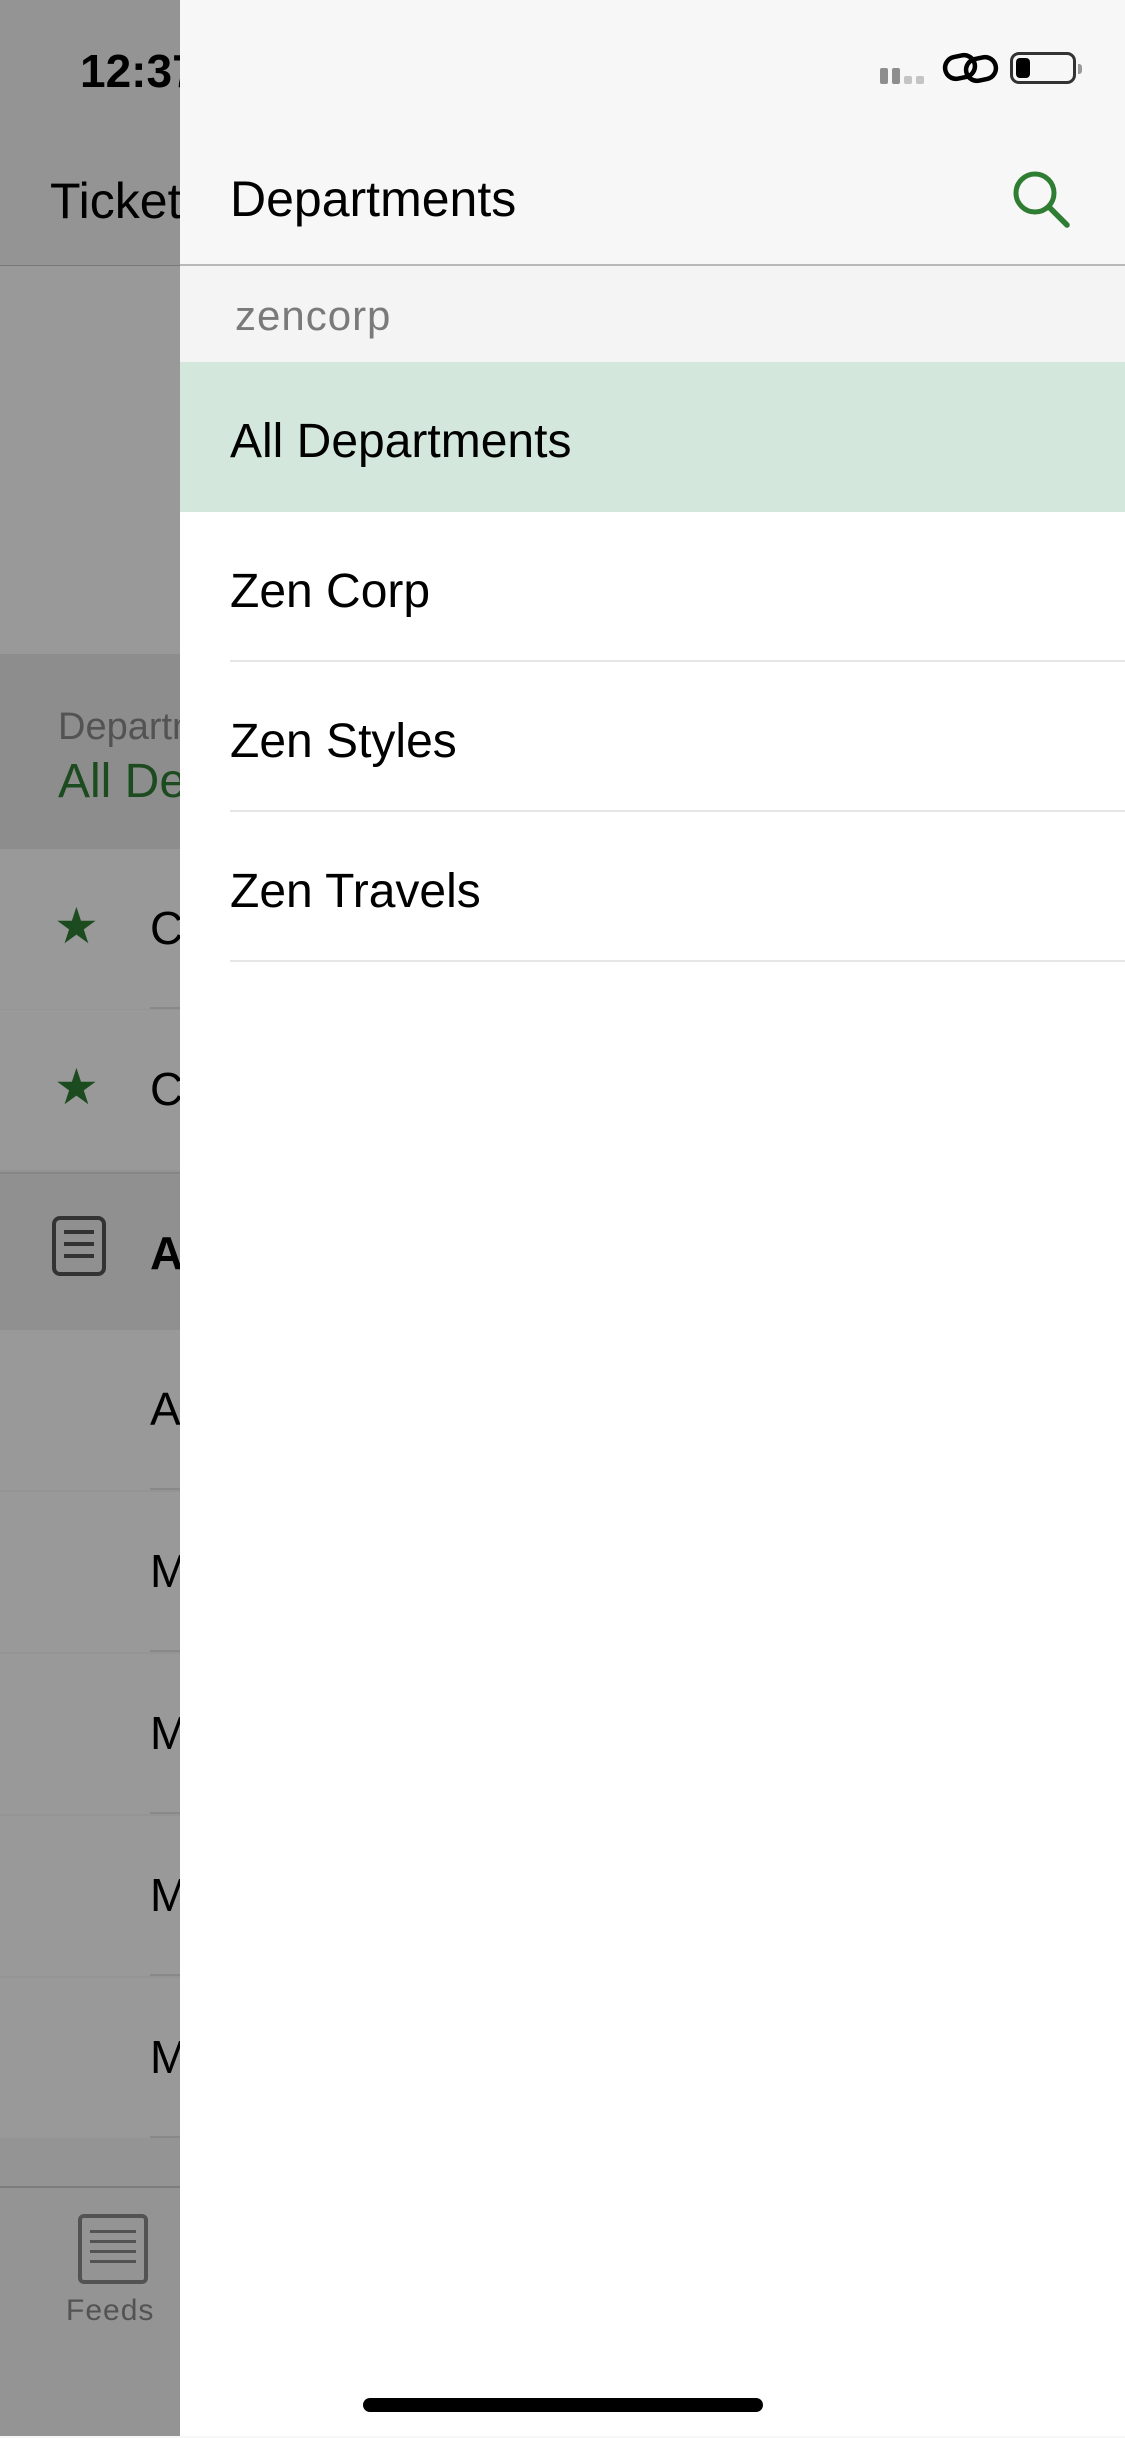  What do you see at coordinates (652, 133) in the screenshot?
I see `drawer-header: Departments` at bounding box center [652, 133].